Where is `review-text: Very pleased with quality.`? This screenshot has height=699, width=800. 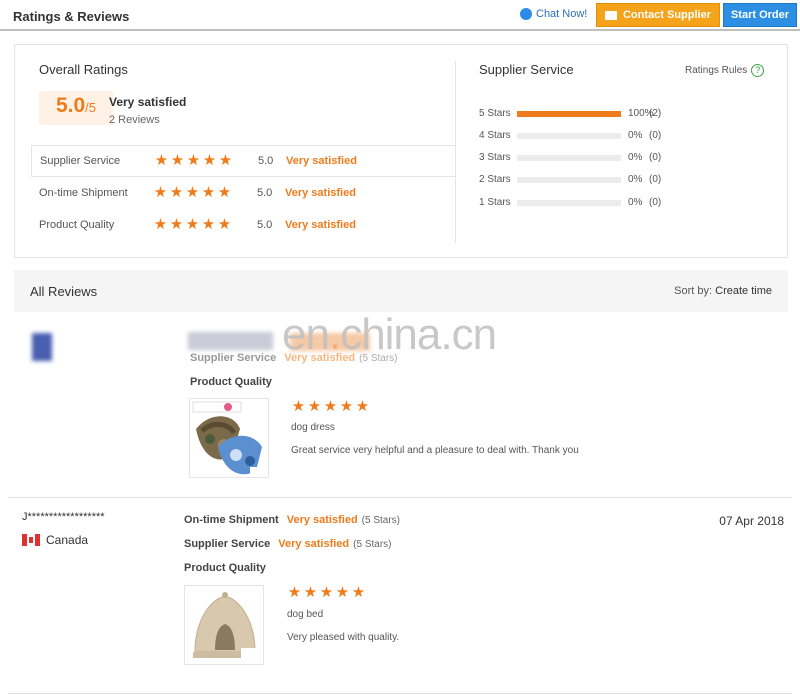 review-text: Very pleased with quality. is located at coordinates (343, 637).